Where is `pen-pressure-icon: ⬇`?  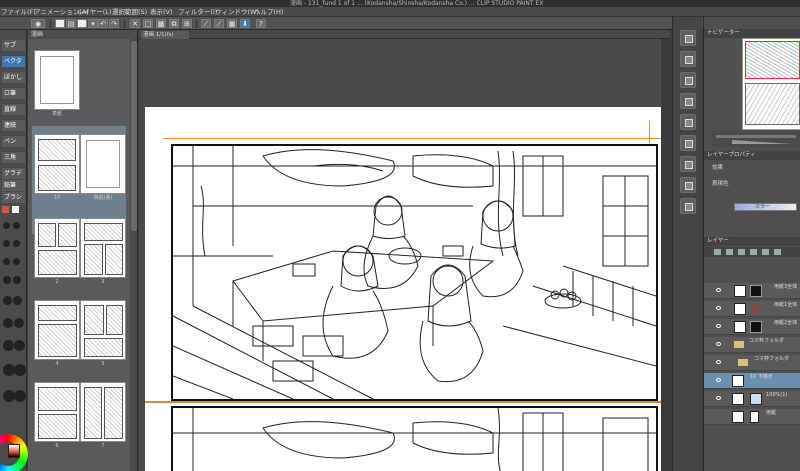 pen-pressure-icon: ⬇ is located at coordinates (245, 23).